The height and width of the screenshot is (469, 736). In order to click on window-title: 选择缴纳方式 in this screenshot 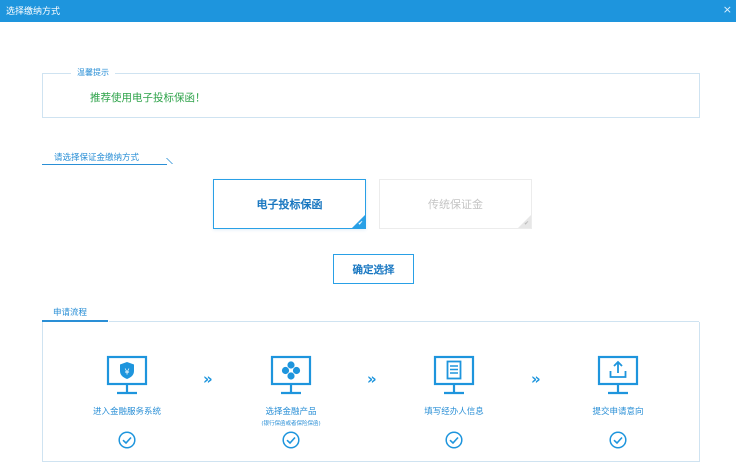, I will do `click(33, 12)`.